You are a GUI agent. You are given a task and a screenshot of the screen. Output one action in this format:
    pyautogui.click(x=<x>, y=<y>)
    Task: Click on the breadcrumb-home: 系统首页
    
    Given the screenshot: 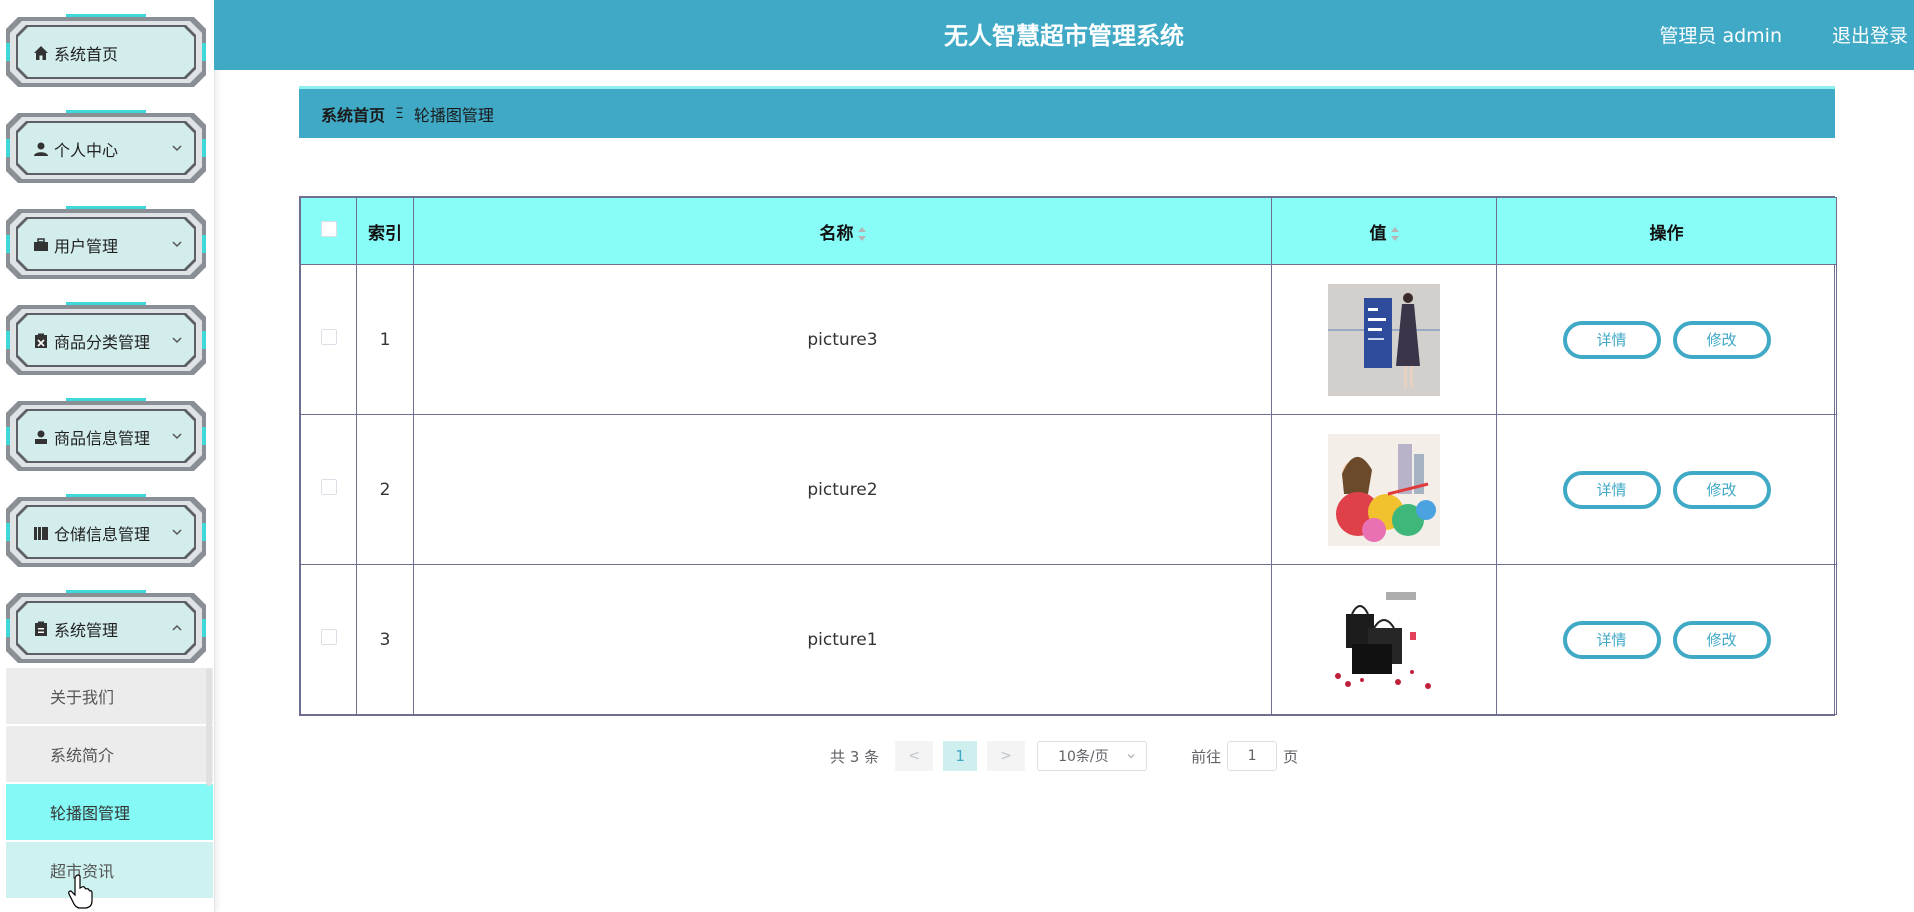 What is the action you would take?
    pyautogui.click(x=353, y=114)
    